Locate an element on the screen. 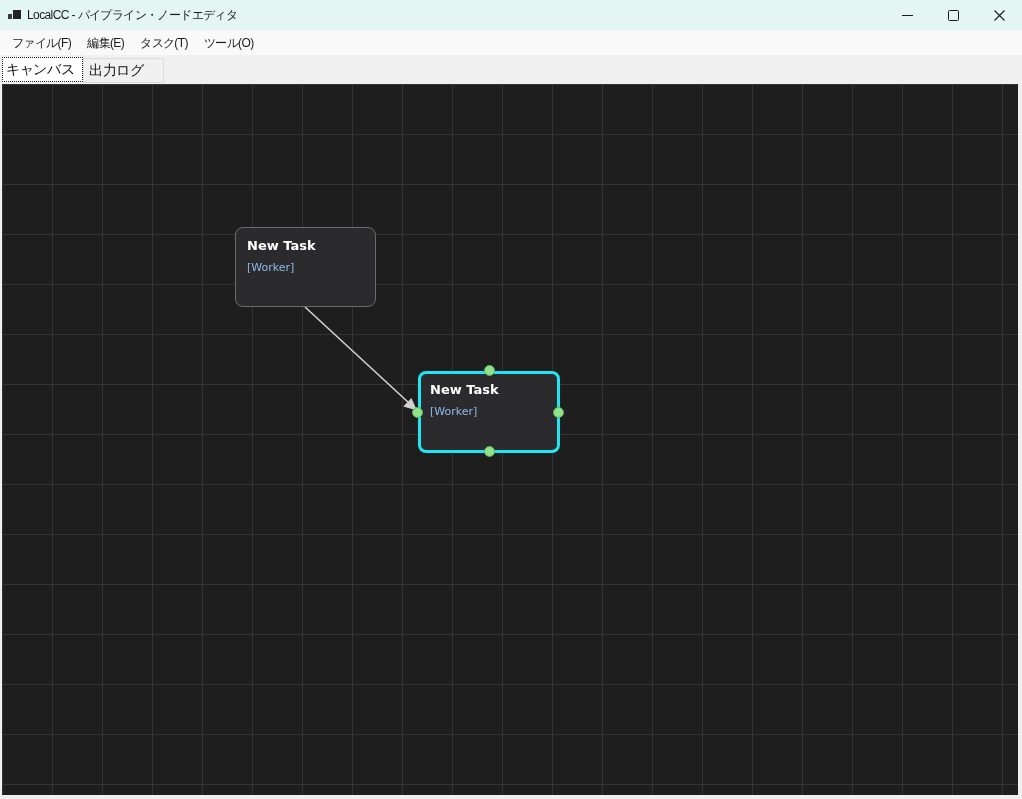  menu-item: 編集(E) is located at coordinates (106, 42).